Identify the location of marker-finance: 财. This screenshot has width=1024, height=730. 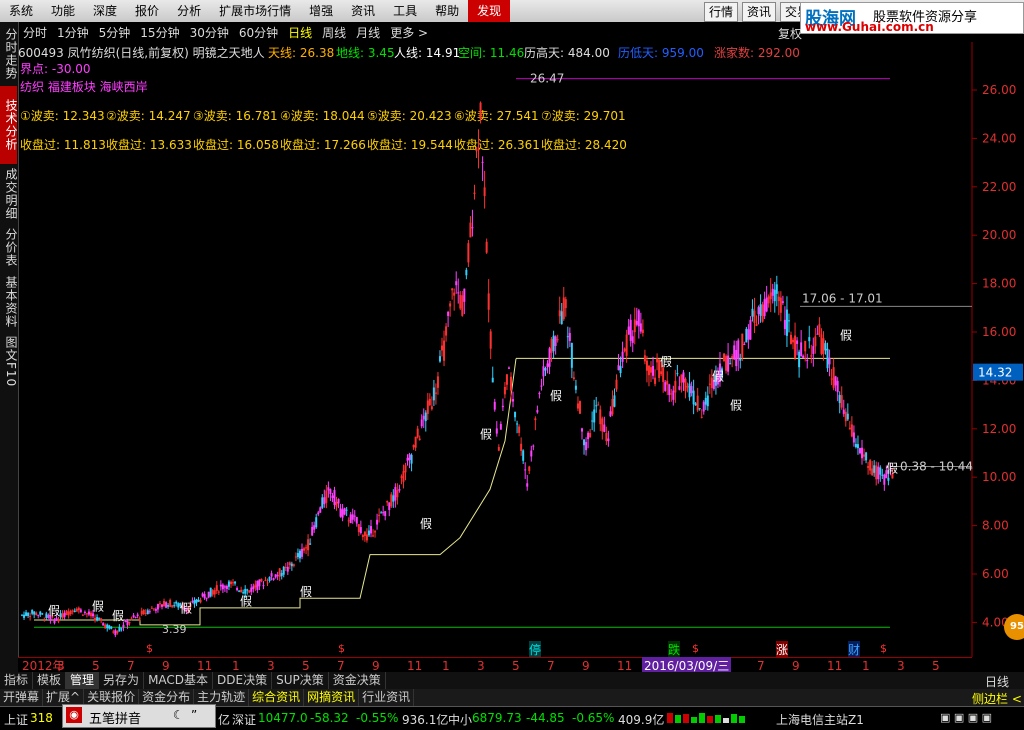
(854, 649).